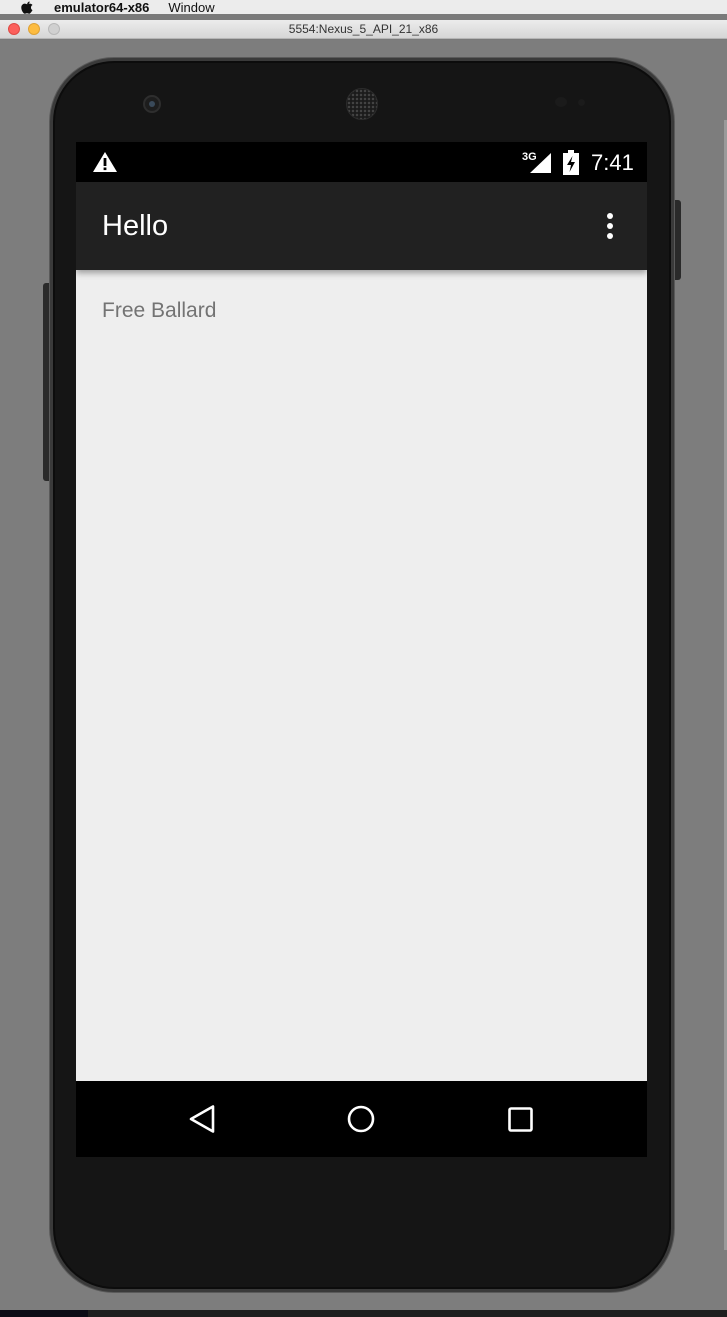  What do you see at coordinates (152, 104) in the screenshot?
I see `front-camera-icon` at bounding box center [152, 104].